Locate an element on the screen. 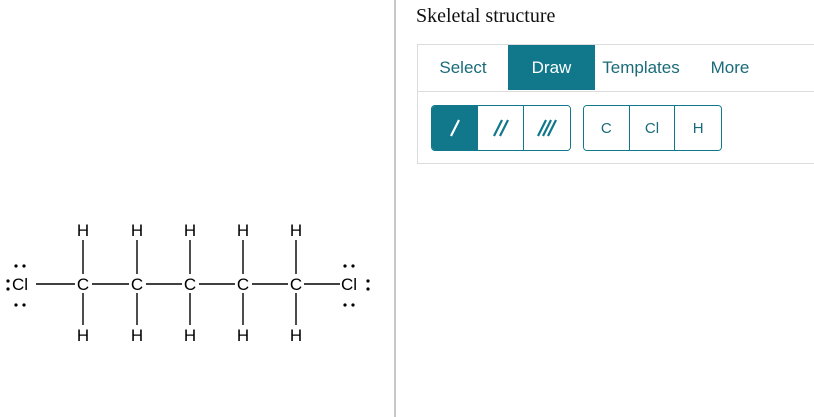  atom-c1: C is located at coordinates (83, 284).